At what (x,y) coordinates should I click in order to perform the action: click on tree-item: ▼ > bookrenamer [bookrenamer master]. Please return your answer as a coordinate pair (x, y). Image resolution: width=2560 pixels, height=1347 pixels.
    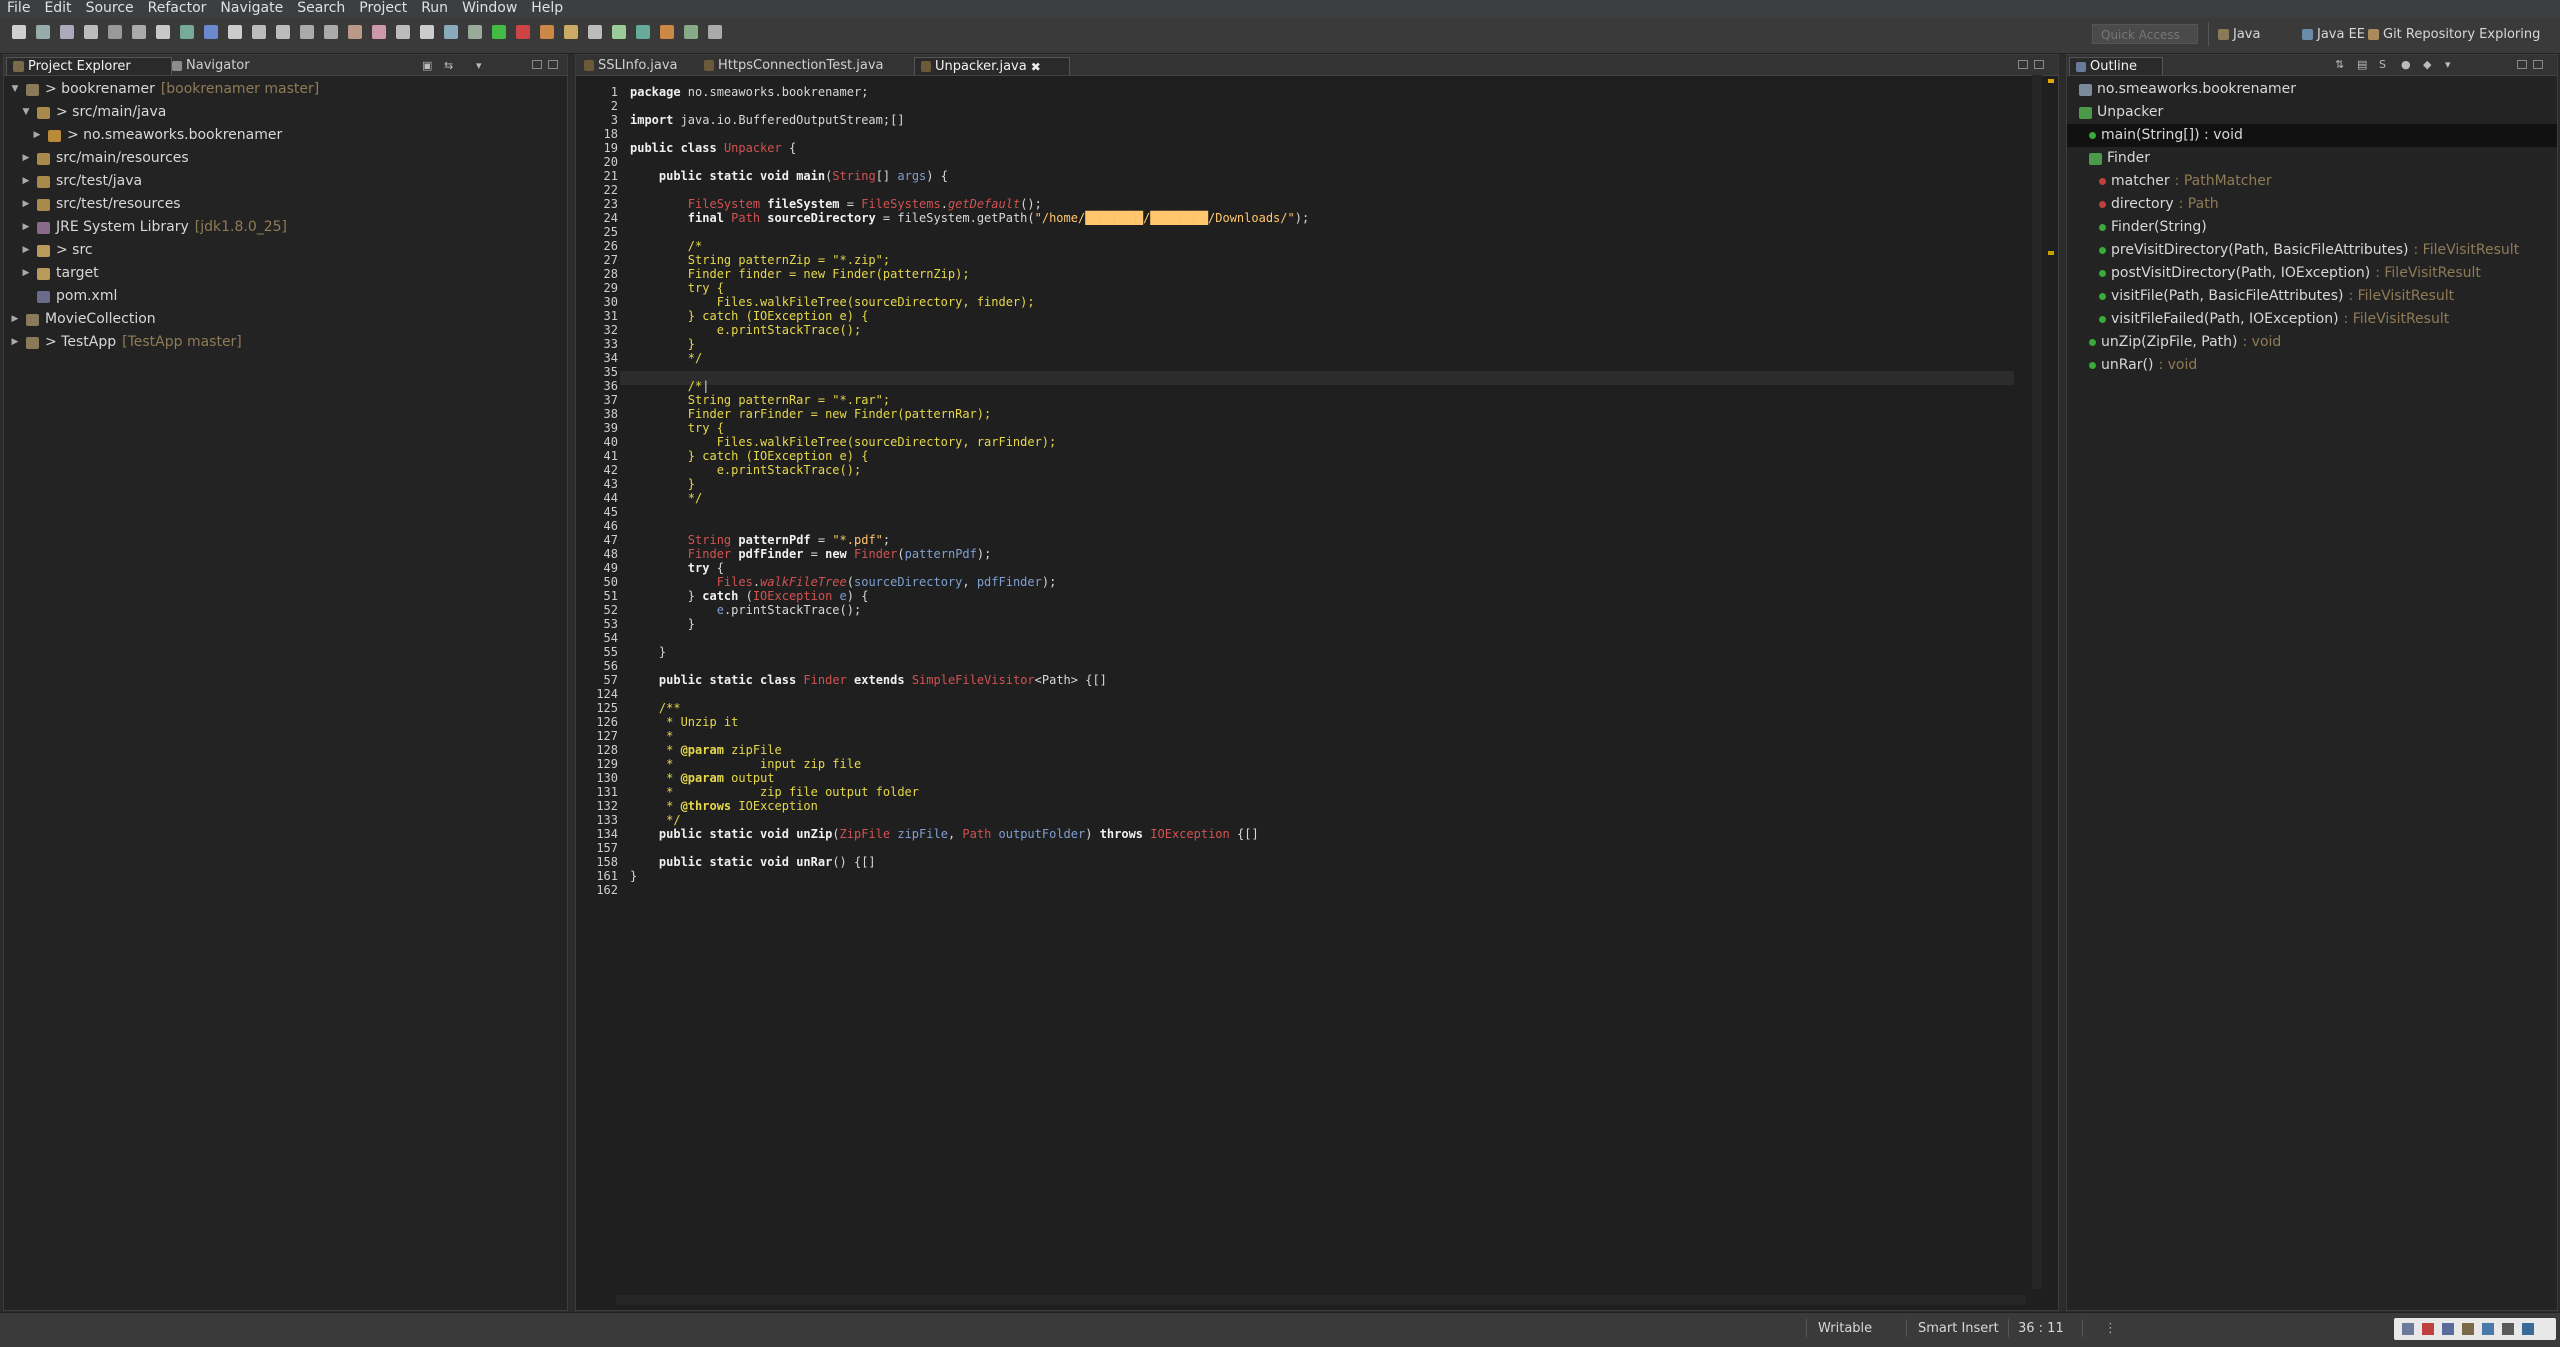
    Looking at the image, I should click on (162, 89).